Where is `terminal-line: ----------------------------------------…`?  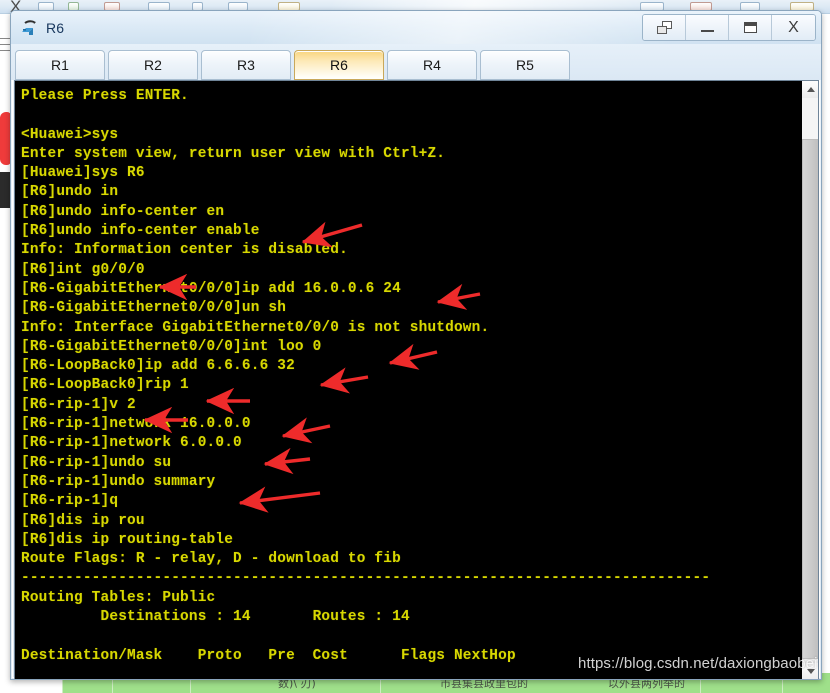
terminal-line: ----------------------------------------… is located at coordinates (366, 578).